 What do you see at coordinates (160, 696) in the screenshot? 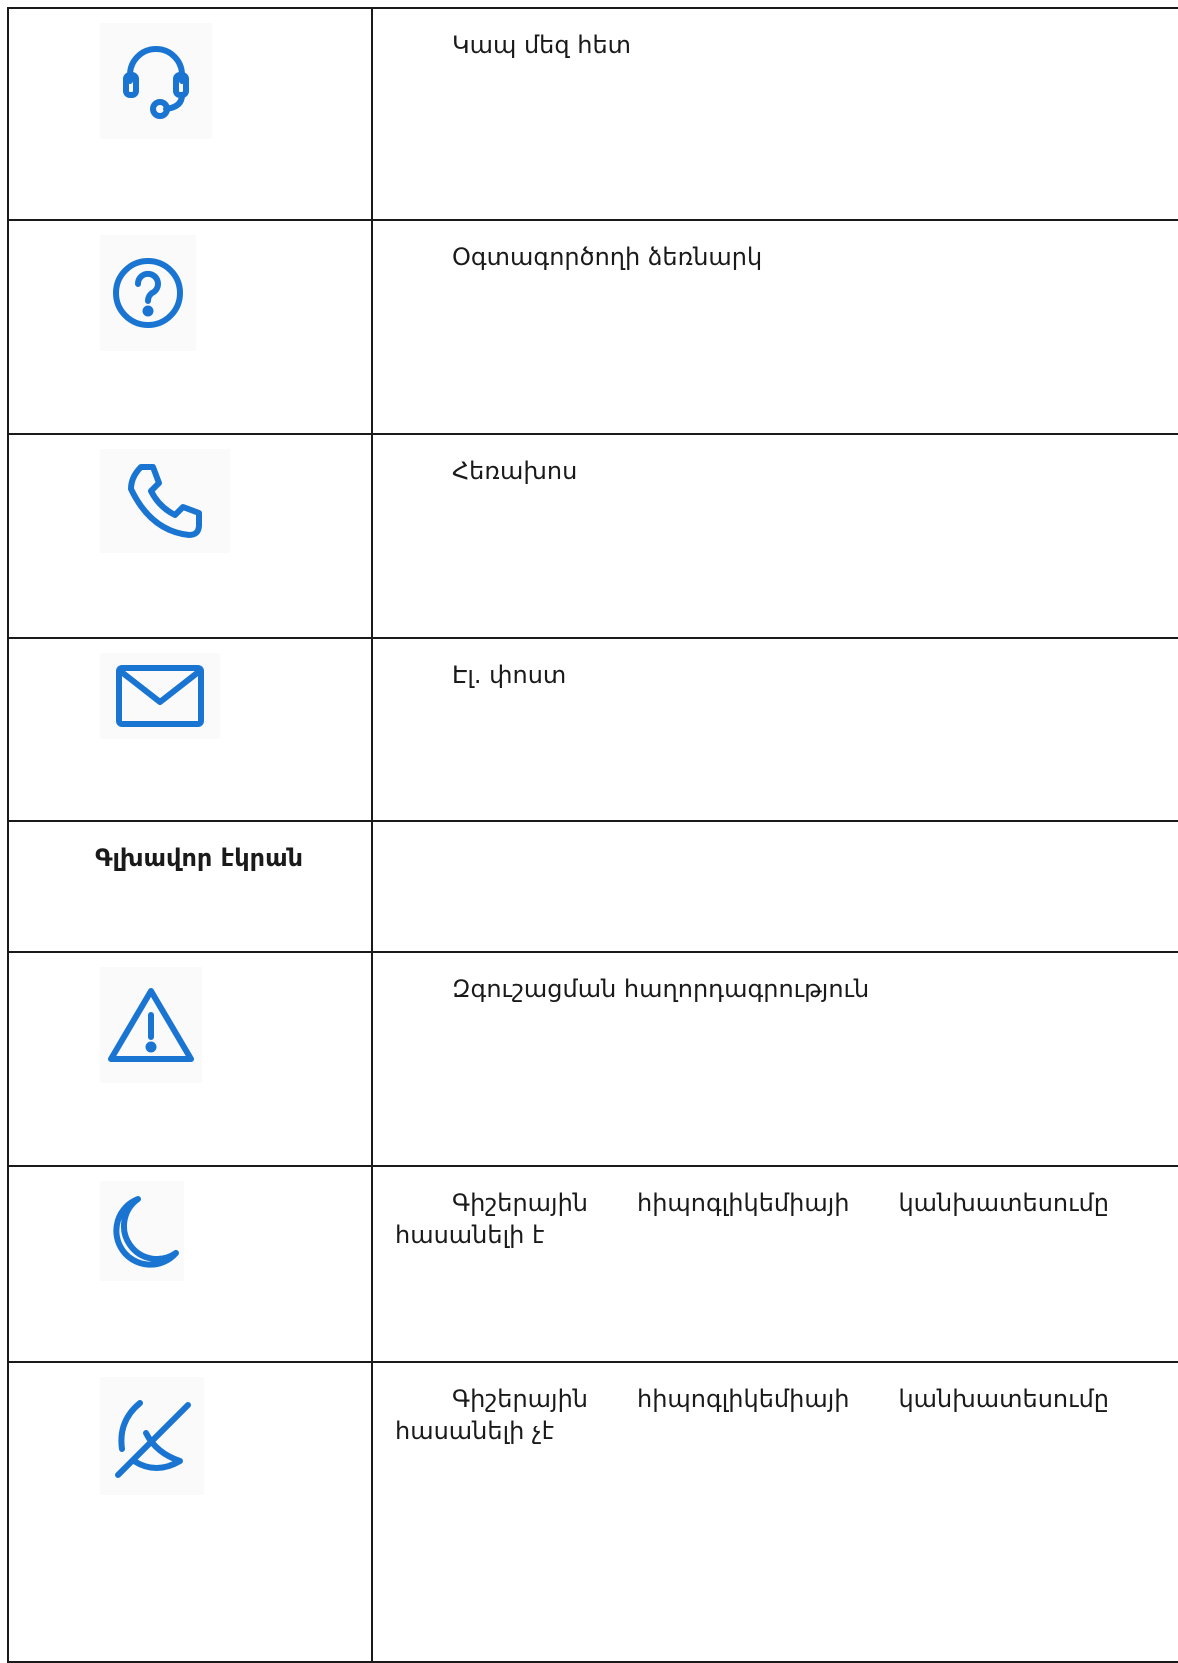
I see `envelope-icon` at bounding box center [160, 696].